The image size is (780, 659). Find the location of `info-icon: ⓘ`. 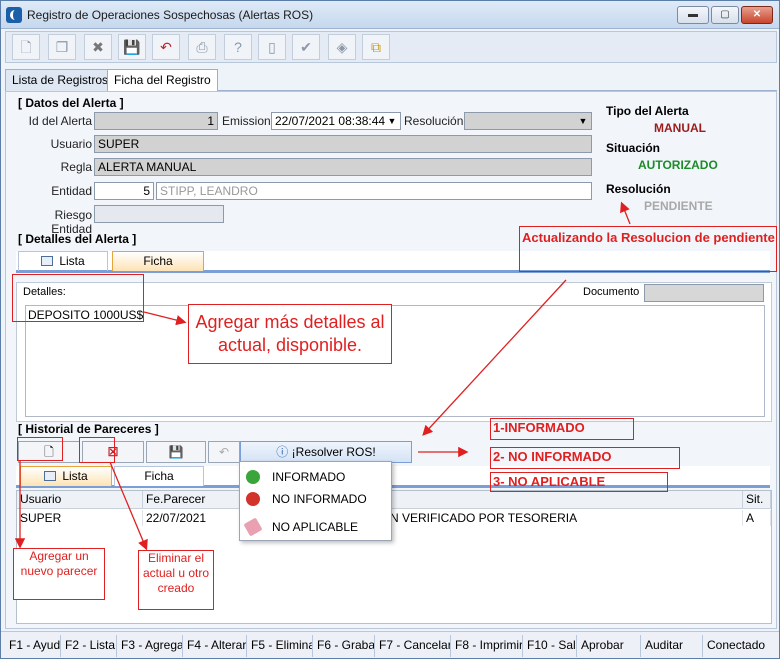

info-icon: ⓘ is located at coordinates (282, 452).